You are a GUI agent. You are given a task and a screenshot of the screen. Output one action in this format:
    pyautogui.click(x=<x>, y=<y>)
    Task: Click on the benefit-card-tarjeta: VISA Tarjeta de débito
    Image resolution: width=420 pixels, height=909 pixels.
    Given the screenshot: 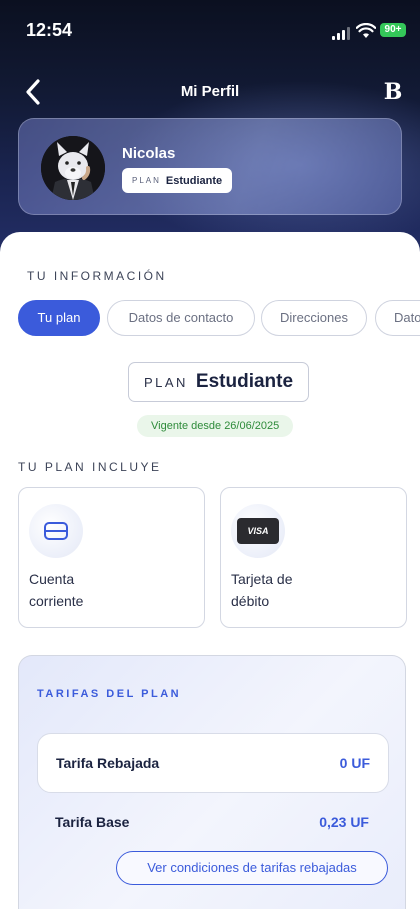 What is the action you would take?
    pyautogui.click(x=313, y=557)
    